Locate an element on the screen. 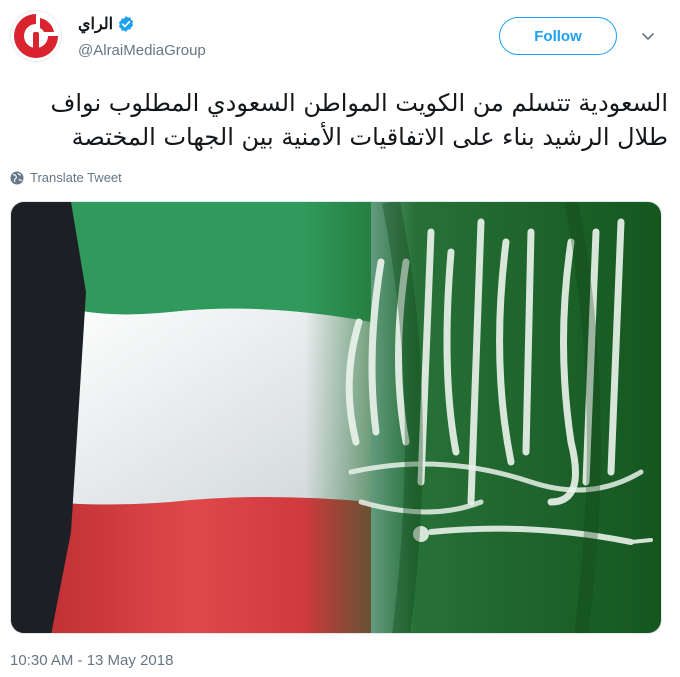  handle: @AlraiMediaGroup is located at coordinates (142, 50).